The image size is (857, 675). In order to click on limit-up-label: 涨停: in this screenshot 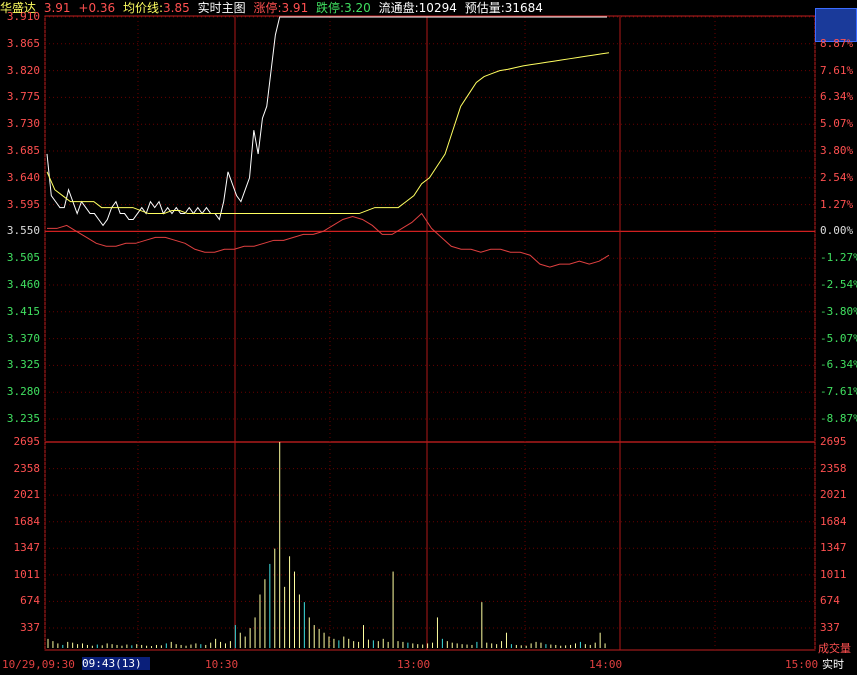, I will do `click(267, 8)`.